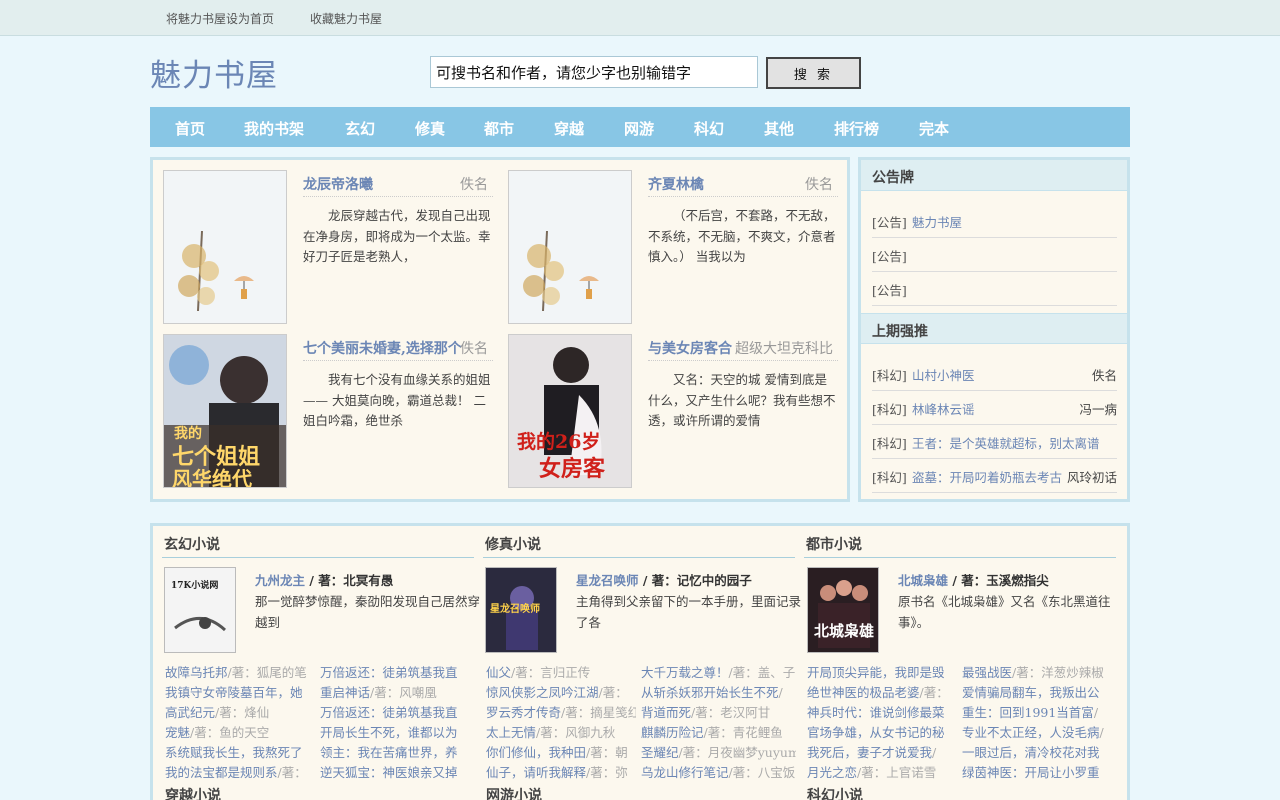 The width and height of the screenshot is (1280, 800). I want to click on book-cover: 我的26岁 女房客, so click(570, 411).